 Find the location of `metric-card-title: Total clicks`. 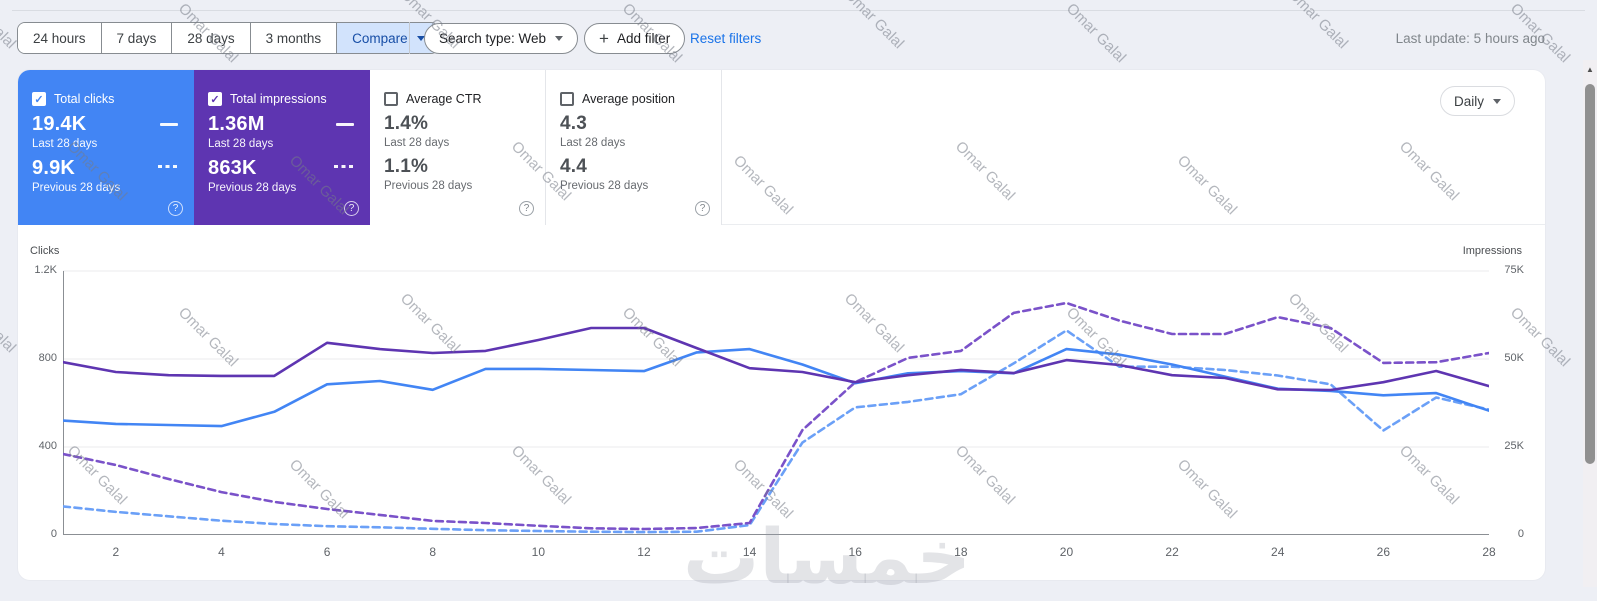

metric-card-title: Total clicks is located at coordinates (84, 99).